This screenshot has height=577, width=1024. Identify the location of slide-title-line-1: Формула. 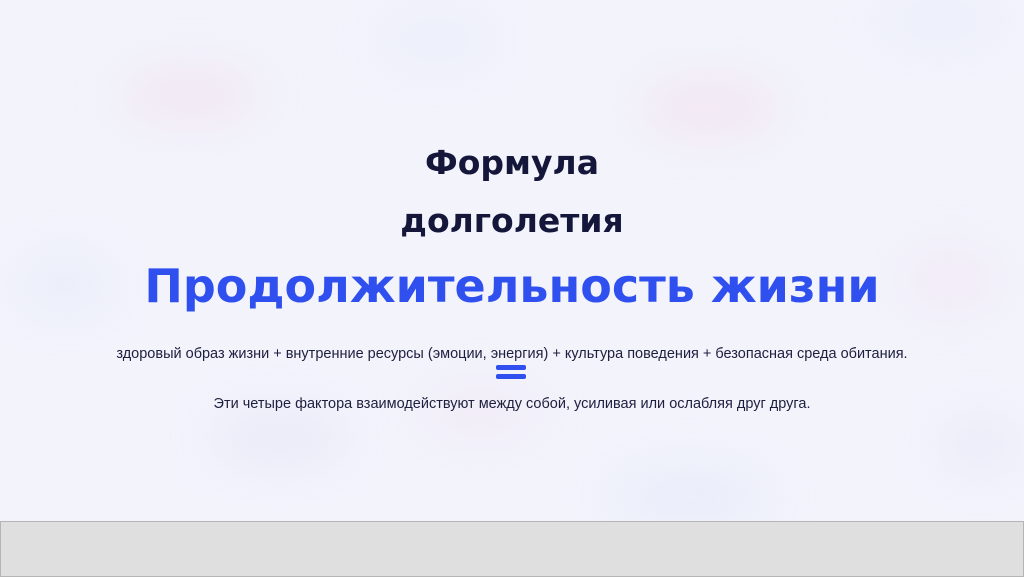
(512, 162).